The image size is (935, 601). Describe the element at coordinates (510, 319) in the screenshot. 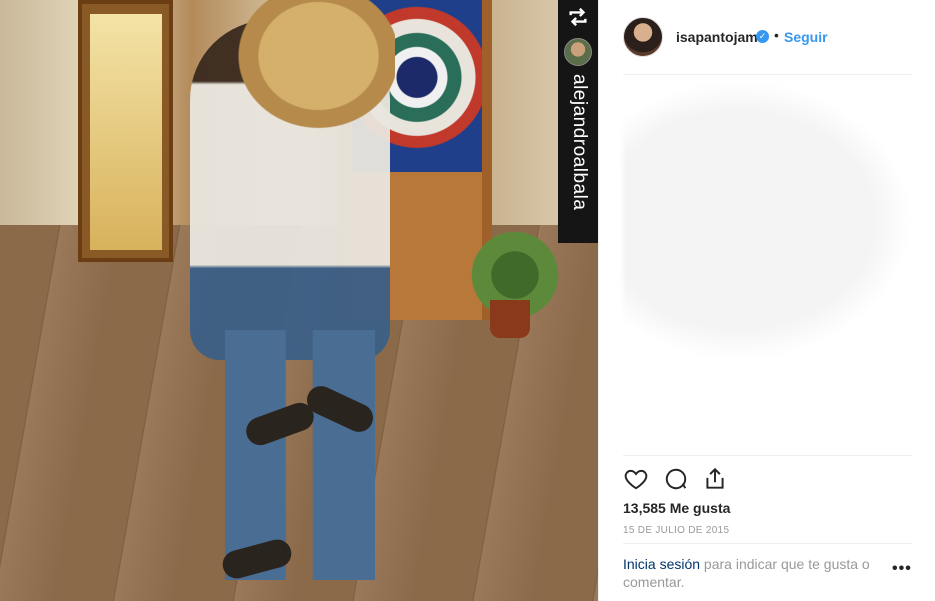

I see `photo-pot` at that location.